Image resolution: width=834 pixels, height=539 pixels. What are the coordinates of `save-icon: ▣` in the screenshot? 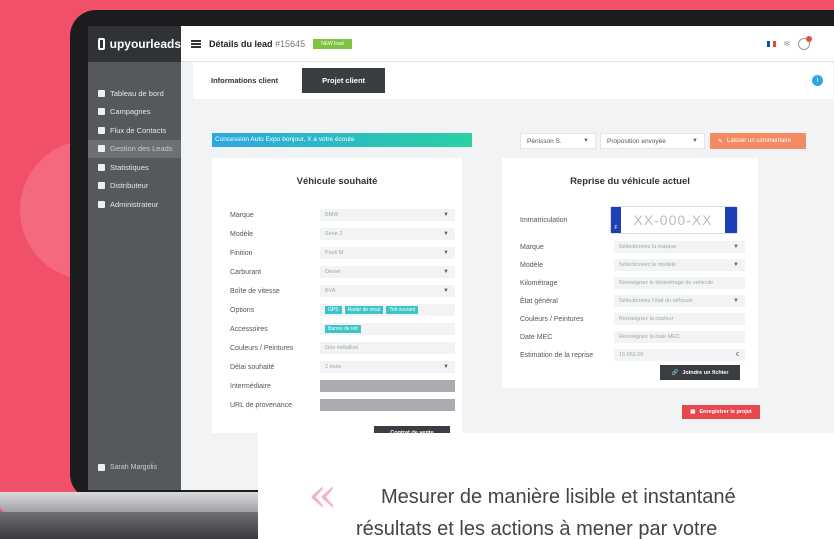 It's located at (693, 412).